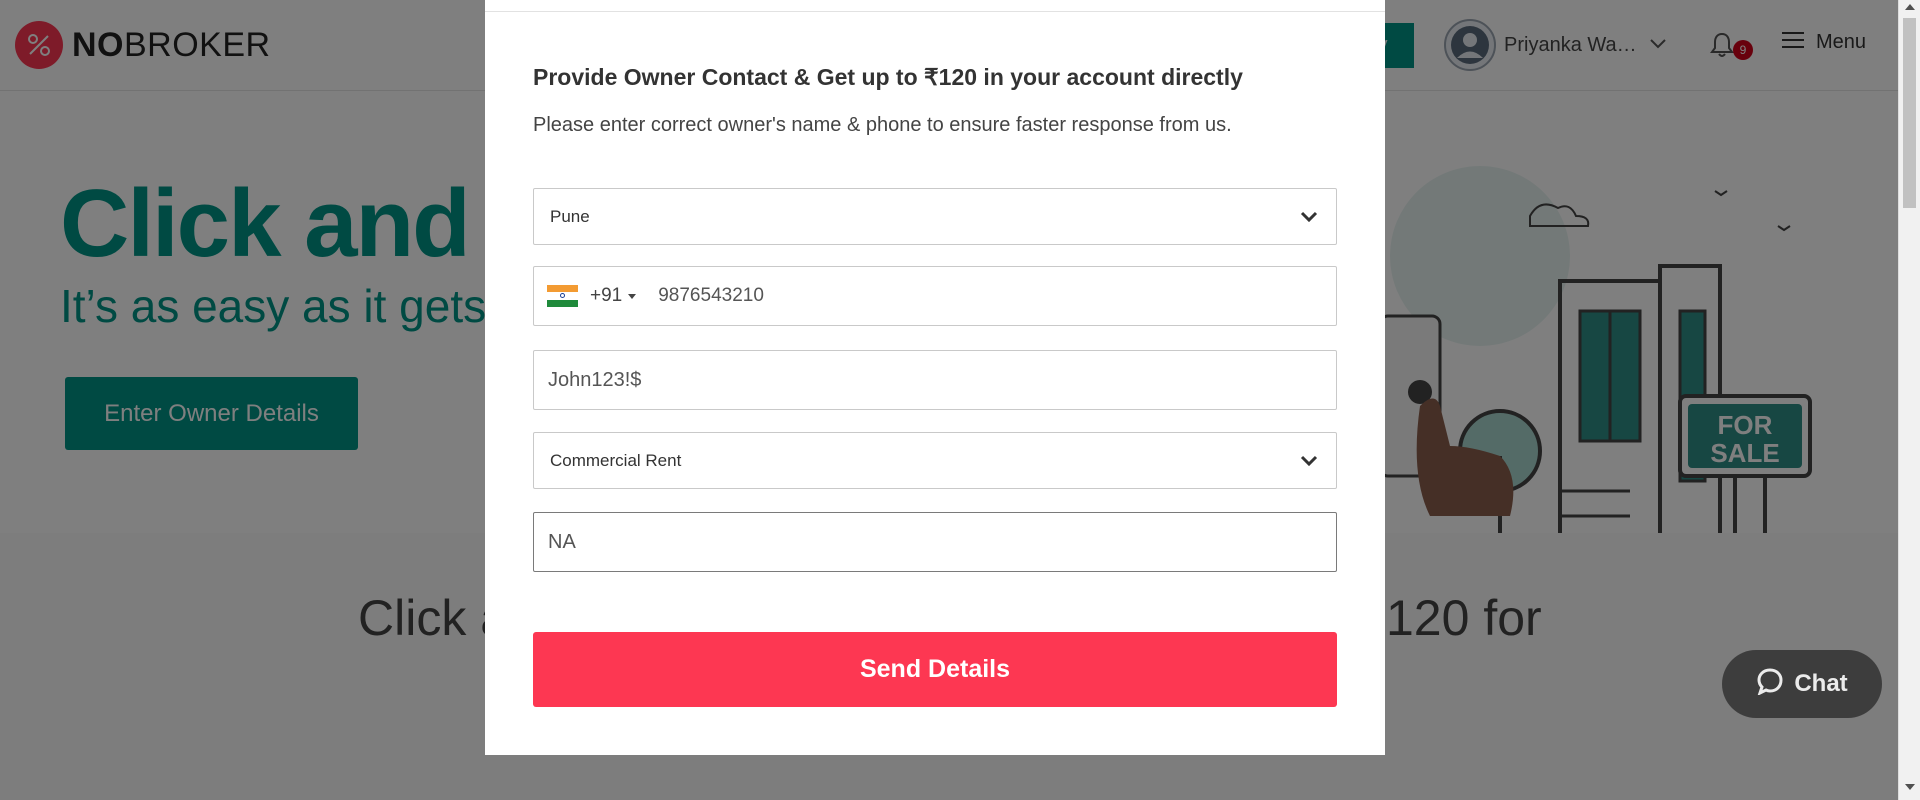  Describe the element at coordinates (632, 296) in the screenshot. I see `caret-down-icon` at that location.